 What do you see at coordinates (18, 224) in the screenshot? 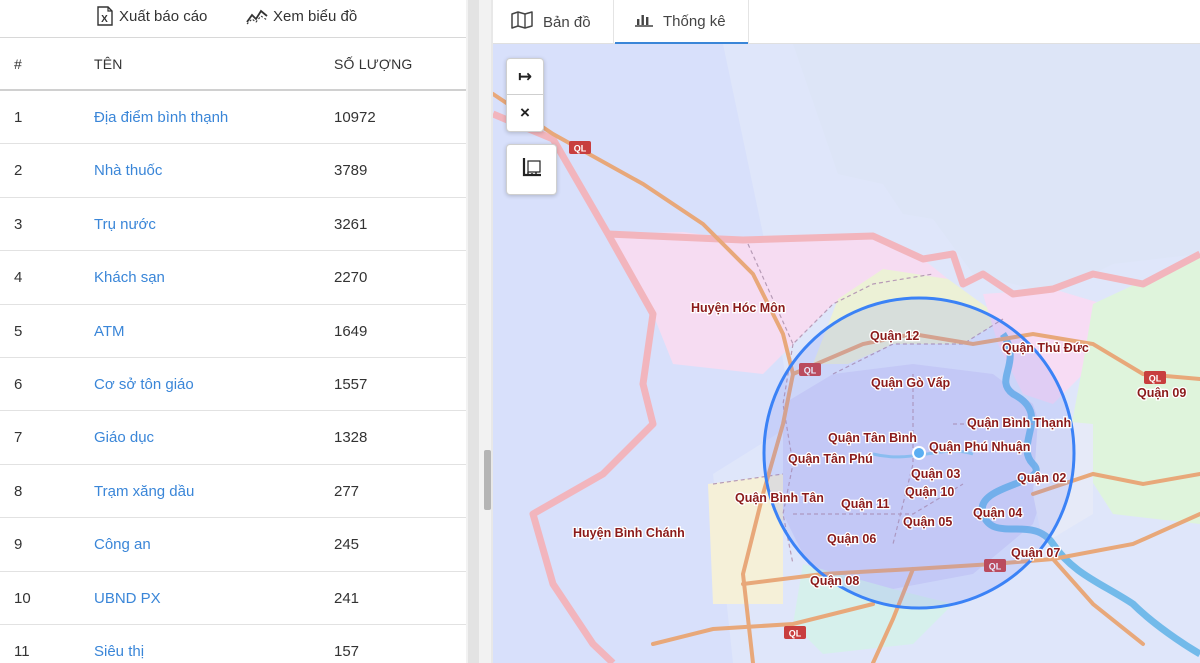
I see `row-index: 3` at bounding box center [18, 224].